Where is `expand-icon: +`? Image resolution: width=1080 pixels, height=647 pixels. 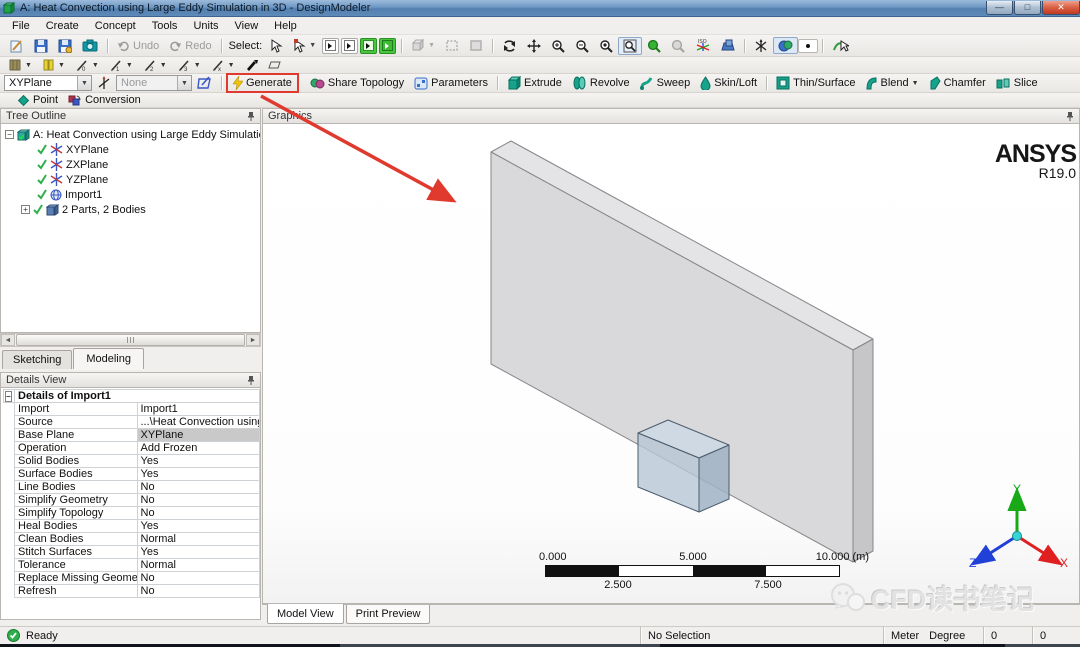
expand-icon: + is located at coordinates (25, 209).